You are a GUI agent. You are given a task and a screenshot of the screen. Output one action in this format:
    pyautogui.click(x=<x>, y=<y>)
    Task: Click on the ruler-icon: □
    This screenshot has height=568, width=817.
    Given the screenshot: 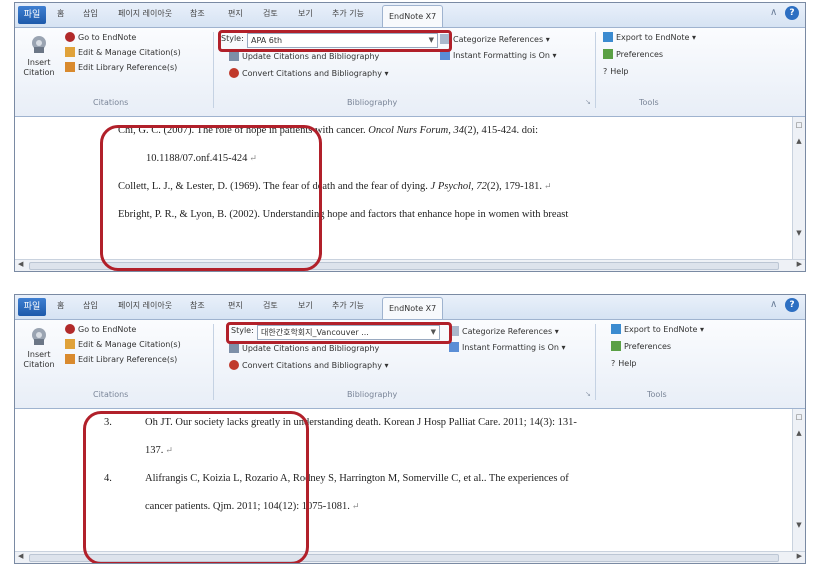 What is the action you would take?
    pyautogui.click(x=799, y=125)
    